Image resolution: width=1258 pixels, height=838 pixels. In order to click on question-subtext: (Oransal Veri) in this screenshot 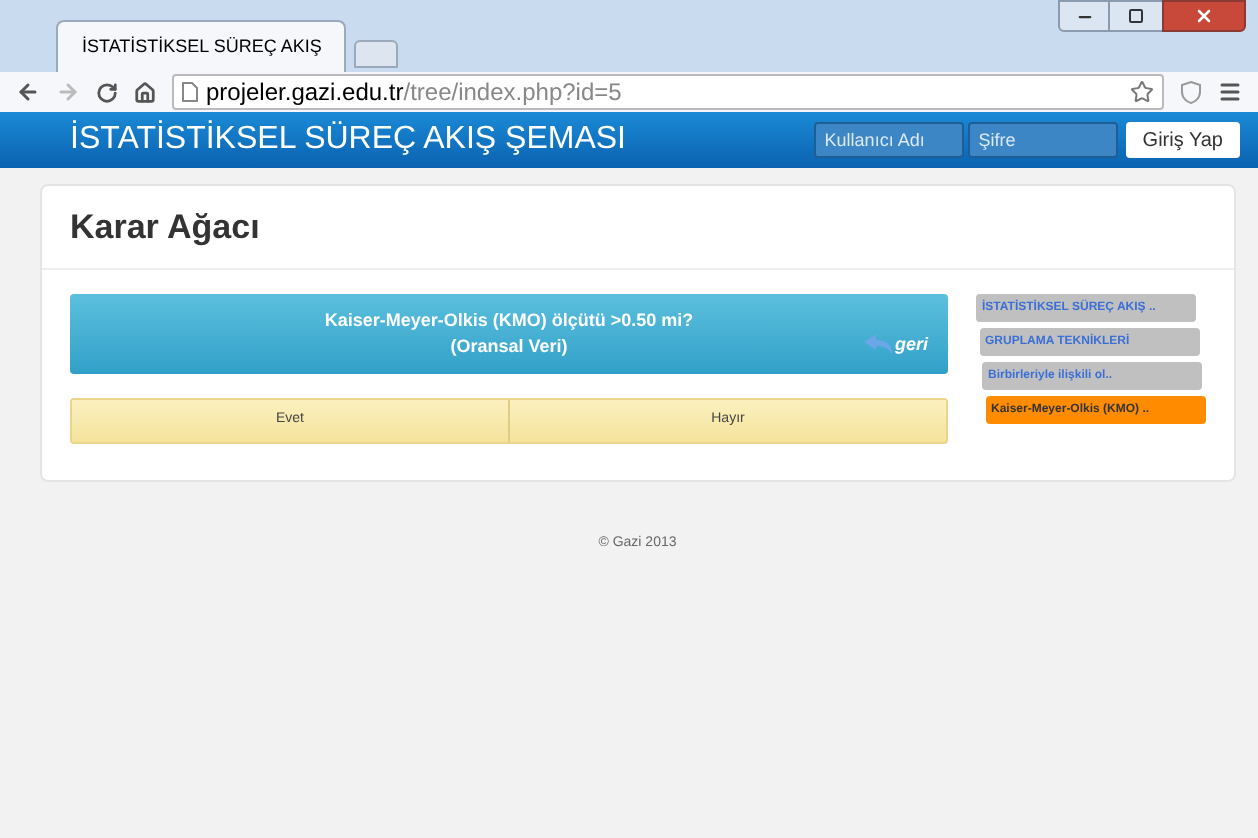, I will do `click(509, 347)`.